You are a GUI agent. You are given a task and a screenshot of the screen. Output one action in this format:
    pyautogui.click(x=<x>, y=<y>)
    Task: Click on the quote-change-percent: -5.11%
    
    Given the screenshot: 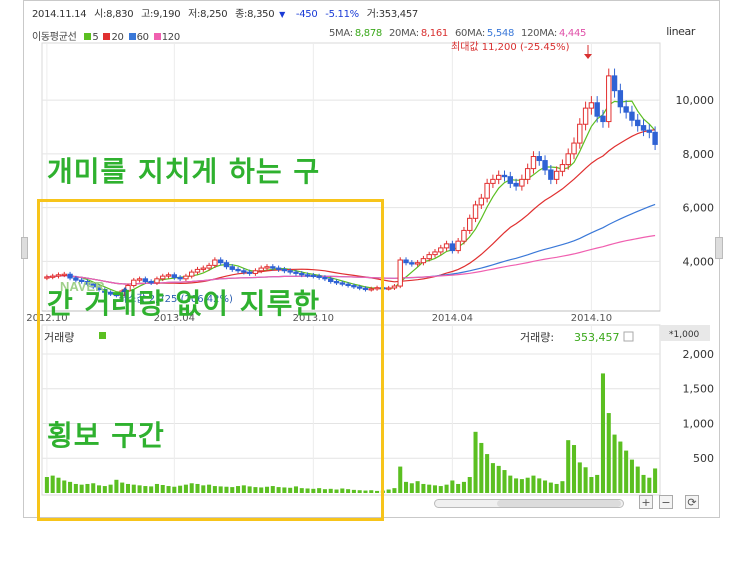 What is the action you would take?
    pyautogui.click(x=342, y=14)
    